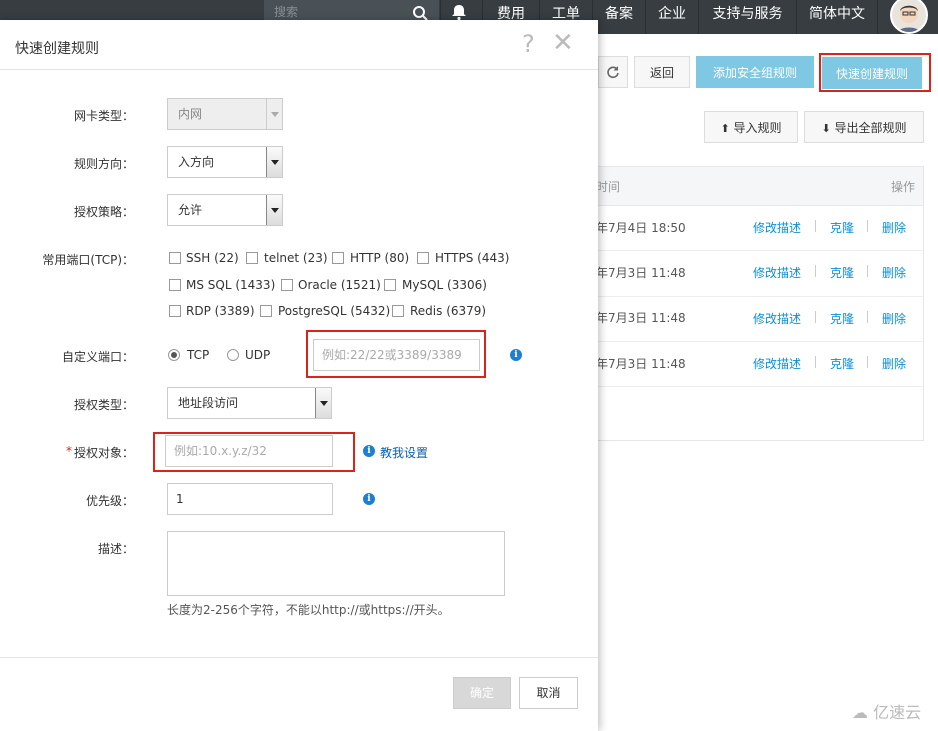 This screenshot has width=938, height=731. Describe the element at coordinates (175, 258) in the screenshot. I see `port-checkbox-ssh` at that location.